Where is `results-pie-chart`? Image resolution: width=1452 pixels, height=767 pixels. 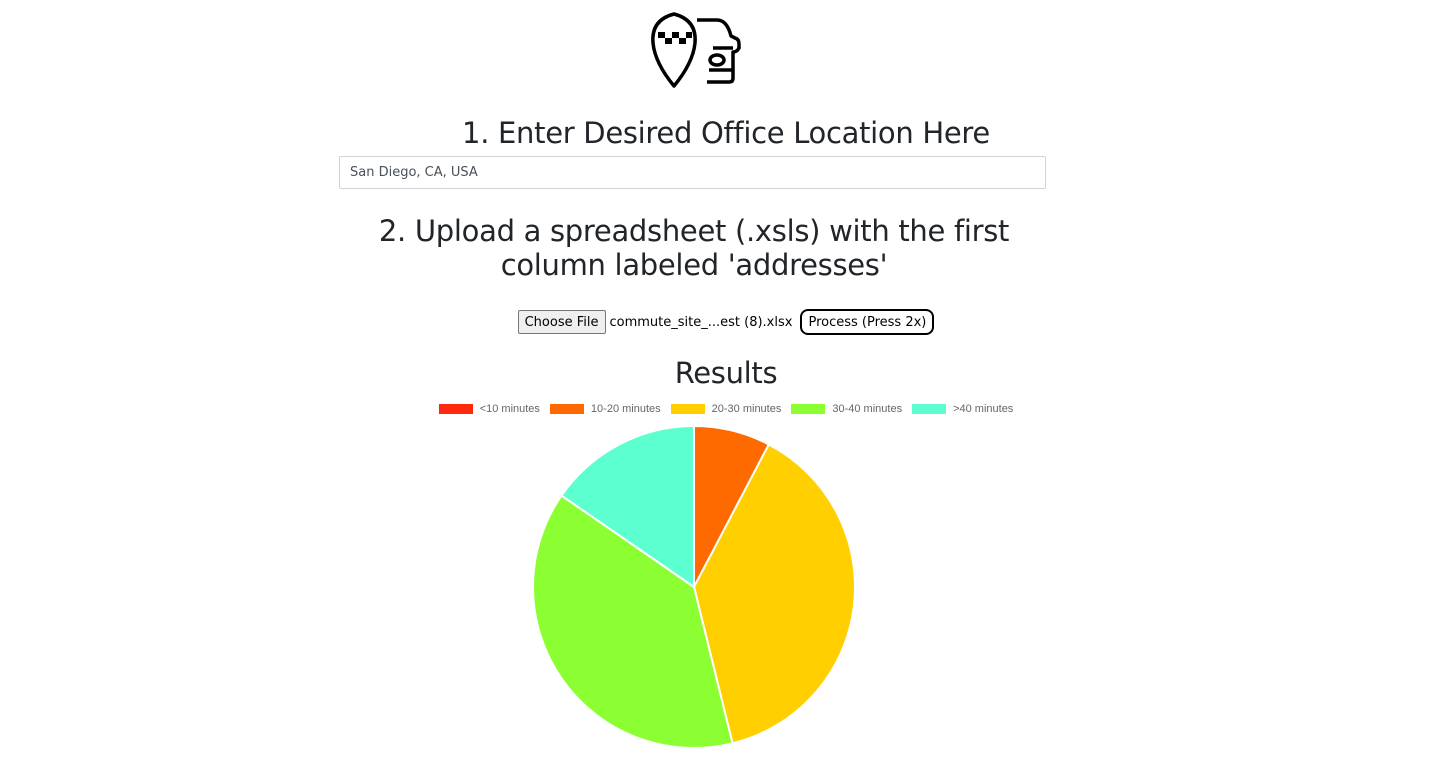
results-pie-chart is located at coordinates (694, 586).